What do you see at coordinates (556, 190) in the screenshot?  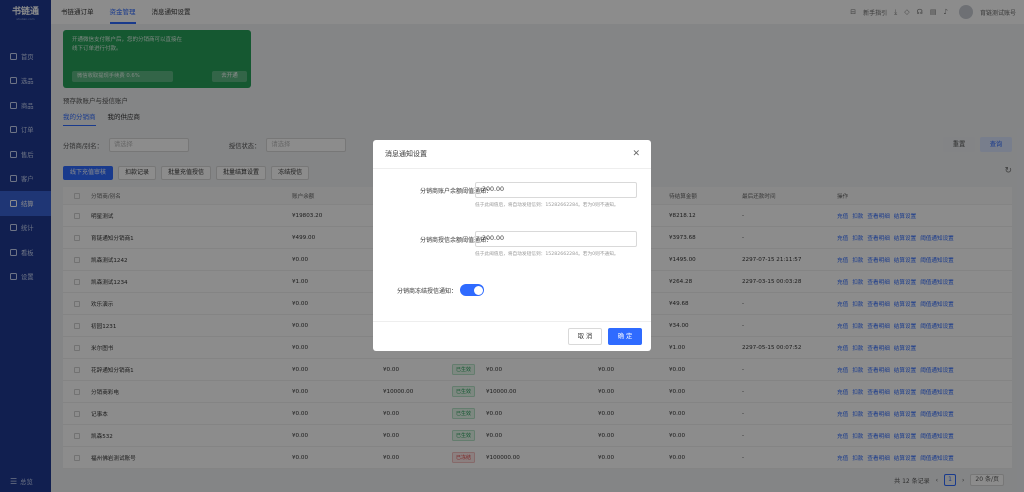 I see `balance-threshold-input: 200.00` at bounding box center [556, 190].